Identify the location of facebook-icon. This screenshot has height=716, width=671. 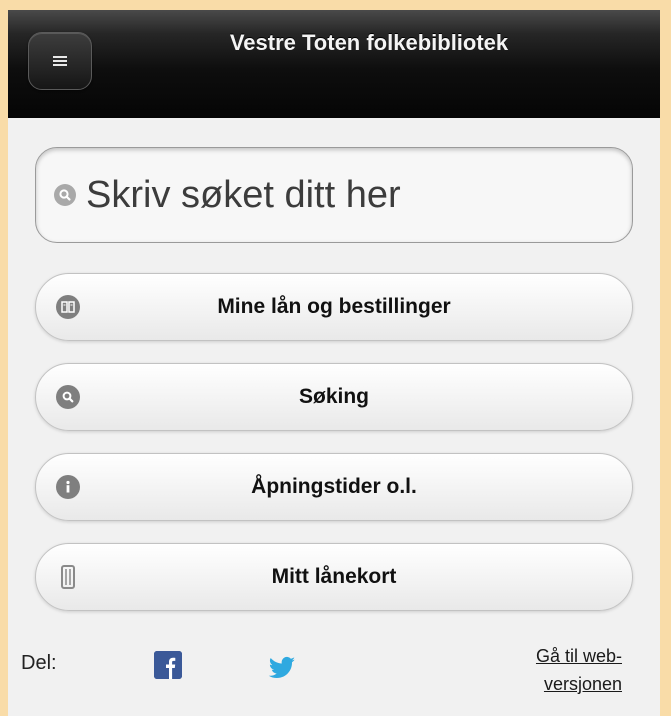
(168, 665).